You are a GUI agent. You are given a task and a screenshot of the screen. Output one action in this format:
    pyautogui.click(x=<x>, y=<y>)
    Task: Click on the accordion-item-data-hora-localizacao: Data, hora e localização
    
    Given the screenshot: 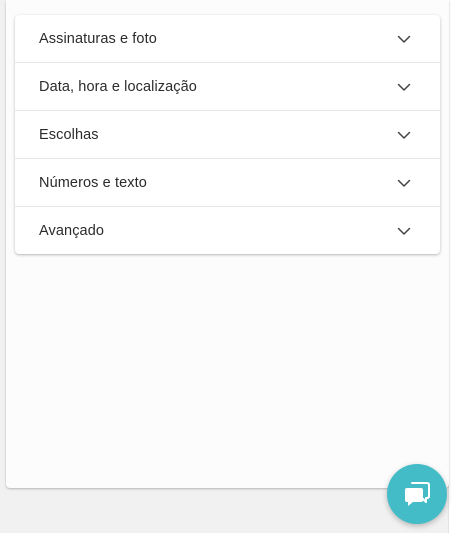 What is the action you would take?
    pyautogui.click(x=227, y=87)
    